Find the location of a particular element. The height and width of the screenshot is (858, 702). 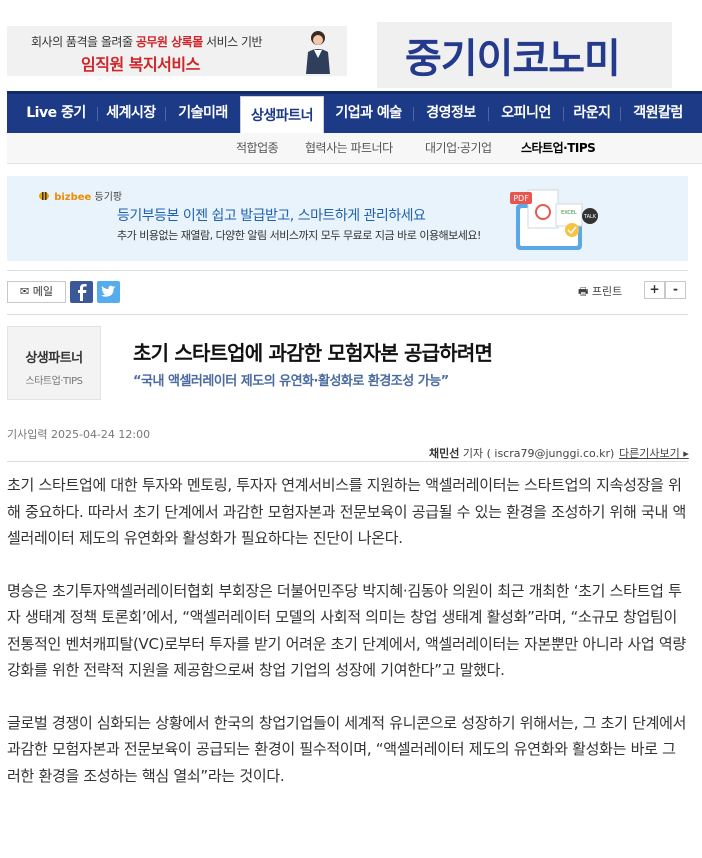

bee-icon is located at coordinates (44, 196).